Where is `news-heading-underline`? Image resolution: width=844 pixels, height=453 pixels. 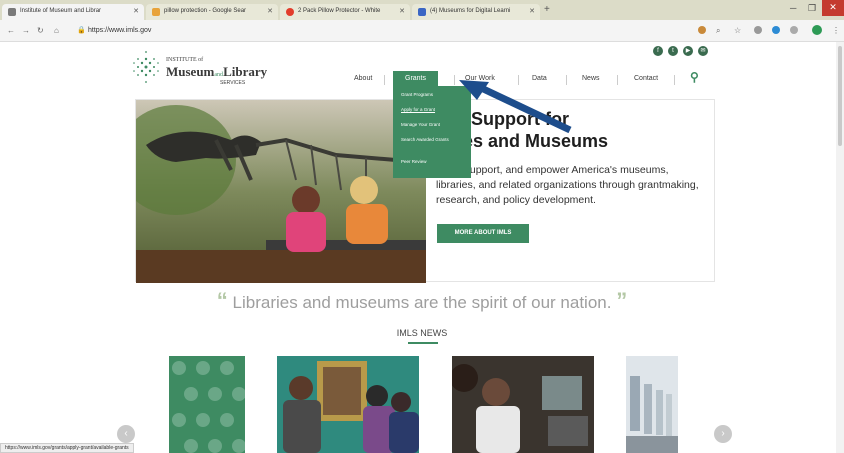
news-heading-underline is located at coordinates (423, 343).